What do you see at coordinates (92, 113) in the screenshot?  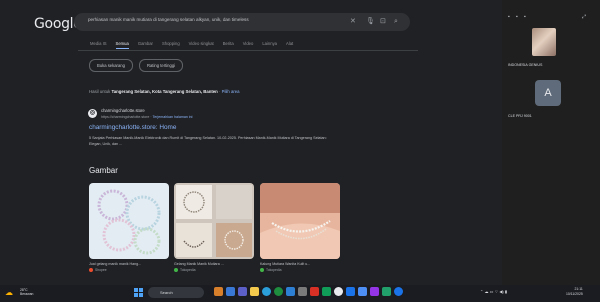 I see `site-favicon: ◎` at bounding box center [92, 113].